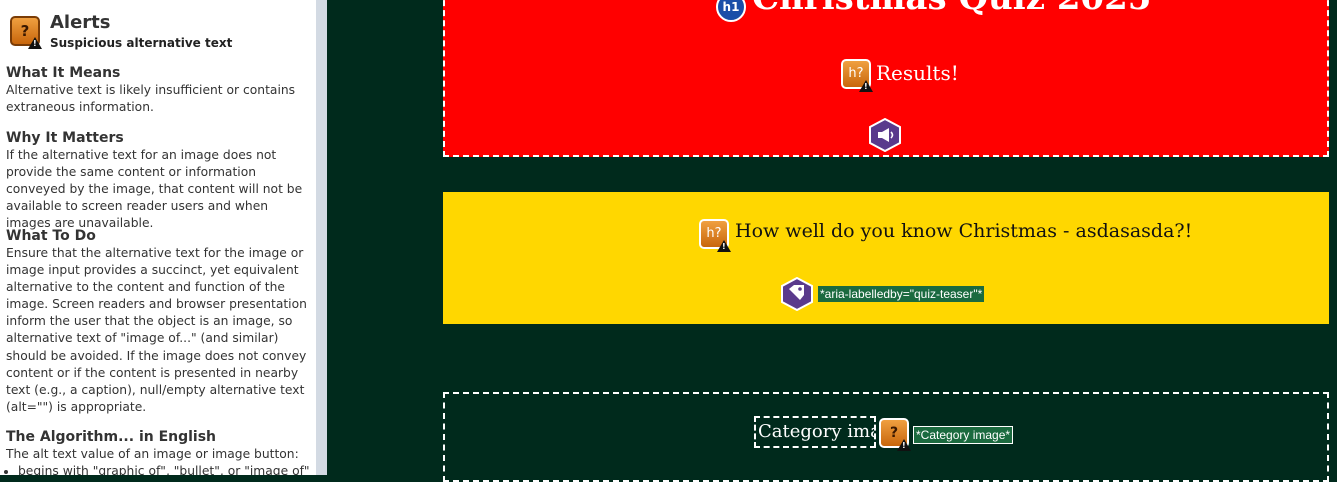 The width and height of the screenshot is (1337, 482). I want to click on section-heading: What It Means, so click(63, 73).